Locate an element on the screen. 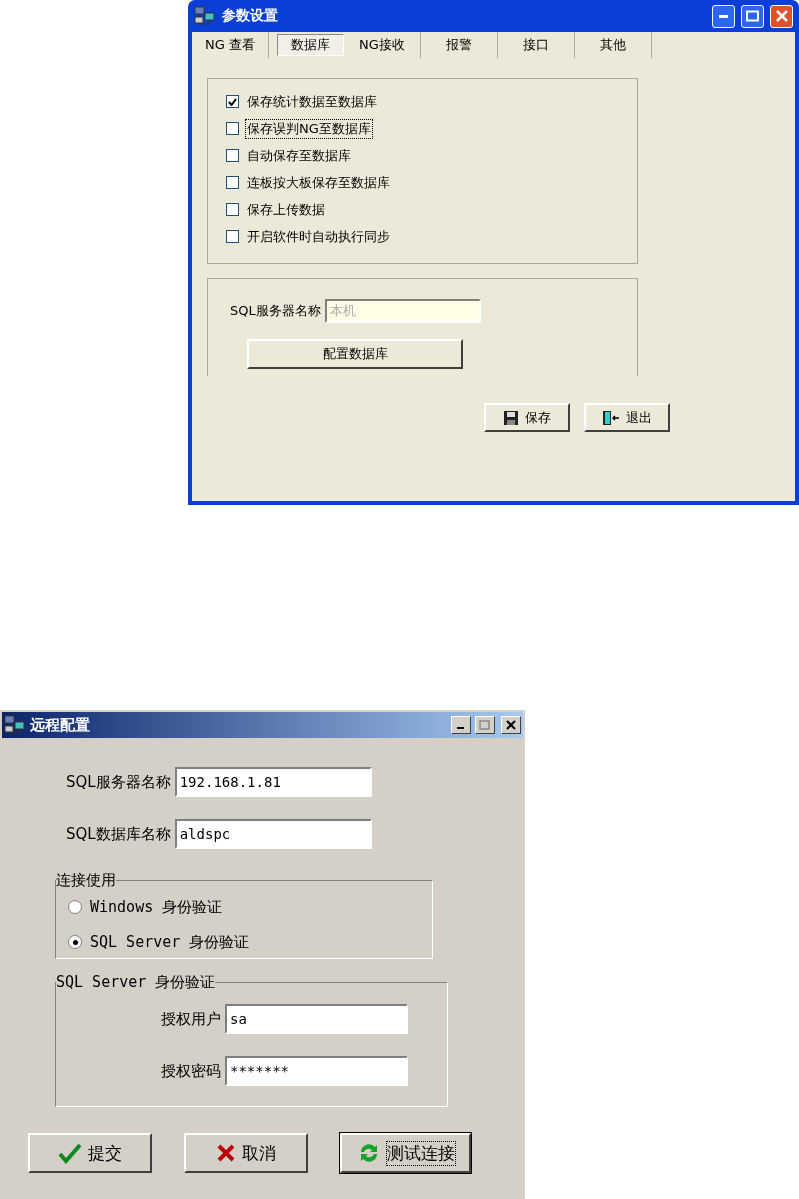 The image size is (799, 1199). tab: NG接收 is located at coordinates (382, 45).